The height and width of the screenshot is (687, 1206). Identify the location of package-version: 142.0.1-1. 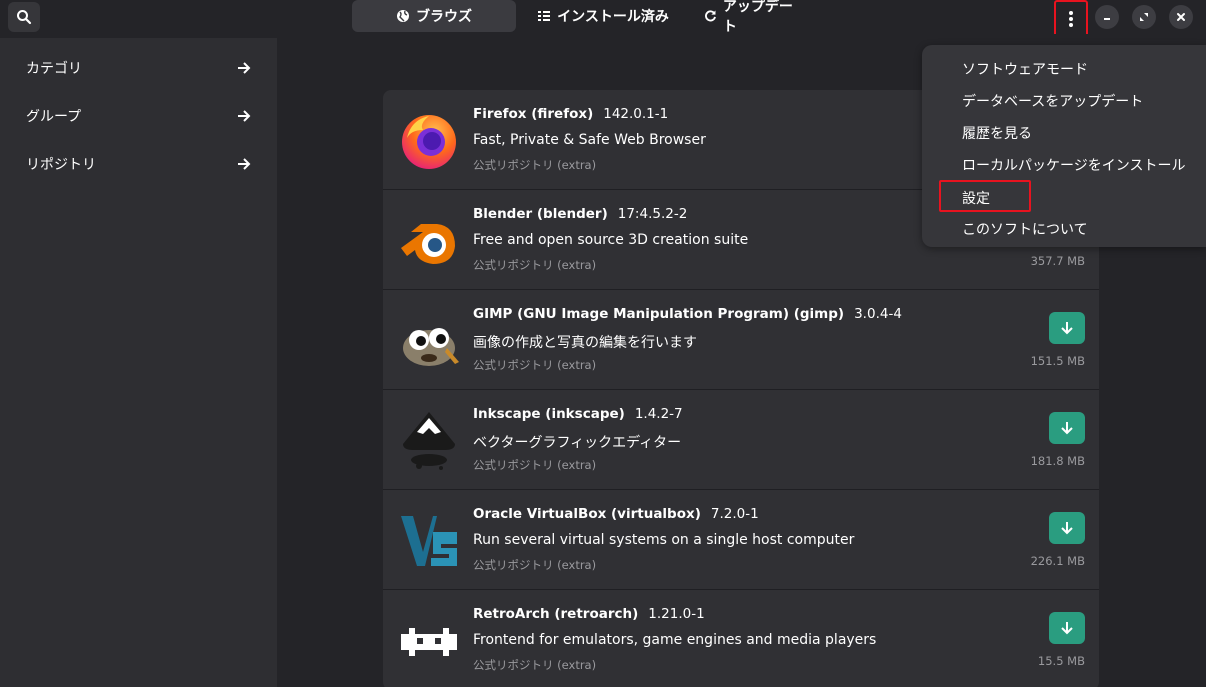
(636, 114).